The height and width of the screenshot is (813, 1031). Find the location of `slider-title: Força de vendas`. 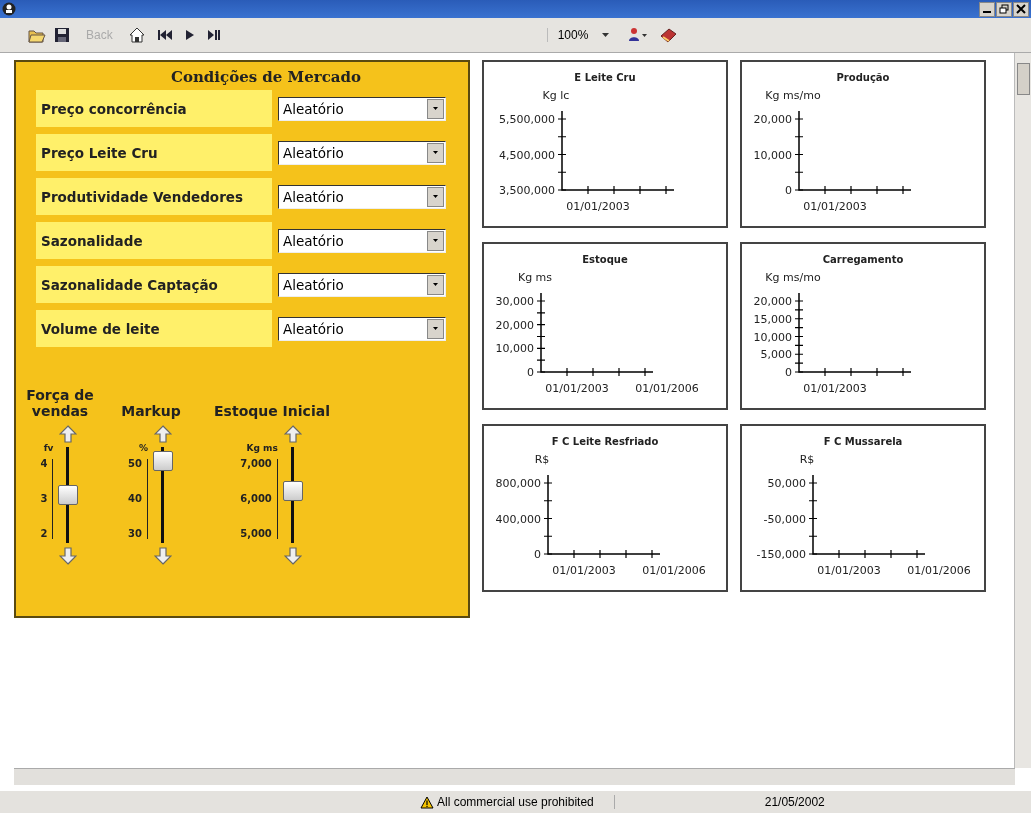

slider-title: Força de vendas is located at coordinates (60, 403).